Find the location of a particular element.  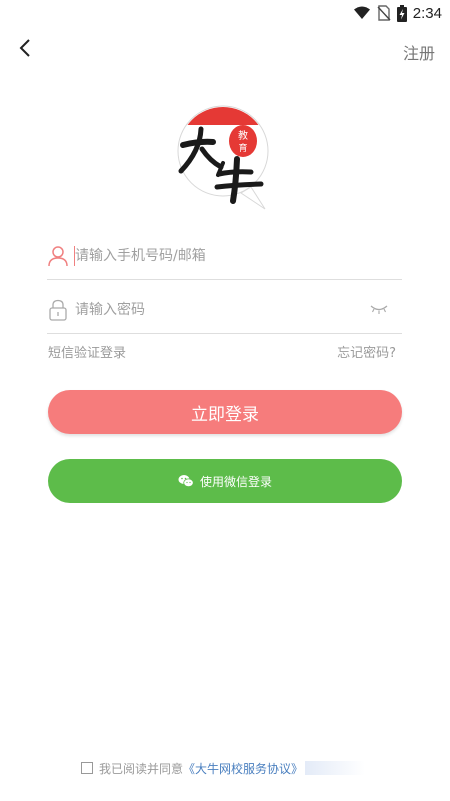

logo-image: 教 育 is located at coordinates (223, 157).